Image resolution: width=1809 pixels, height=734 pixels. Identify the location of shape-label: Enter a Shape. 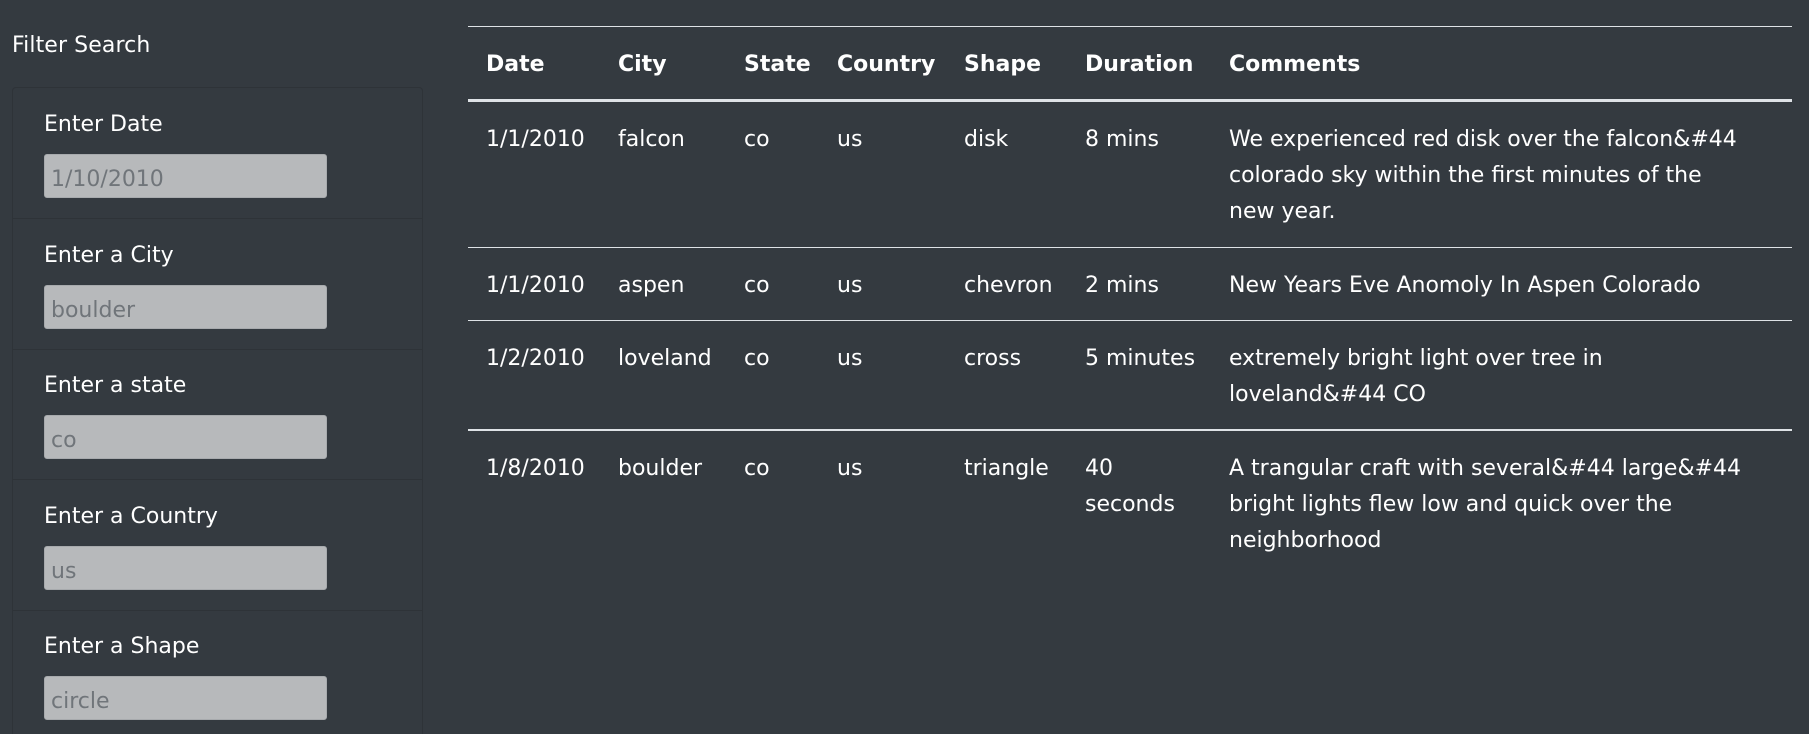
(122, 646).